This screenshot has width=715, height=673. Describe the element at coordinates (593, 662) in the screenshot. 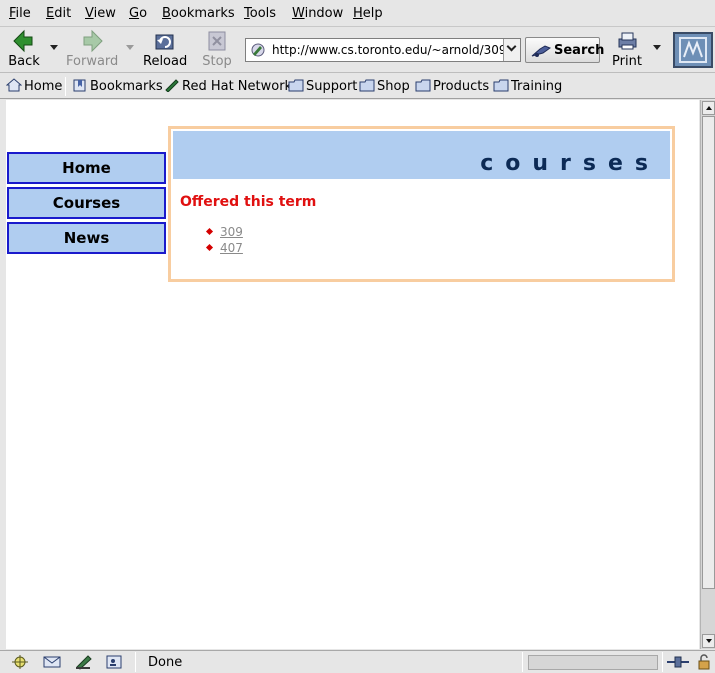

I see `progress-bar` at that location.